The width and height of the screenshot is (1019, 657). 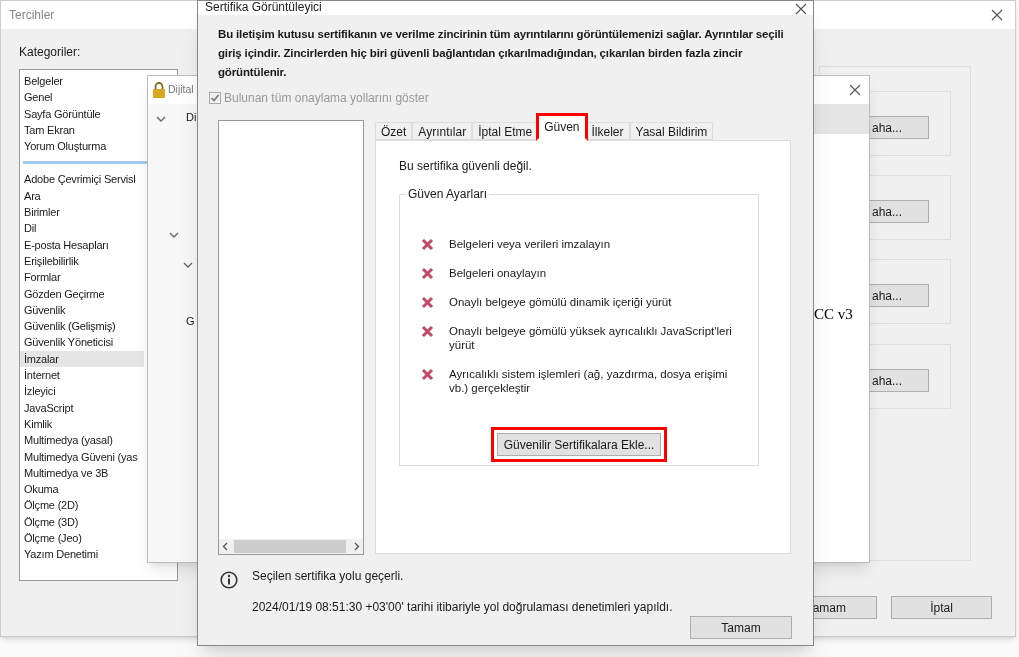 I want to click on horizontal-scrollbar, so click(x=291, y=546).